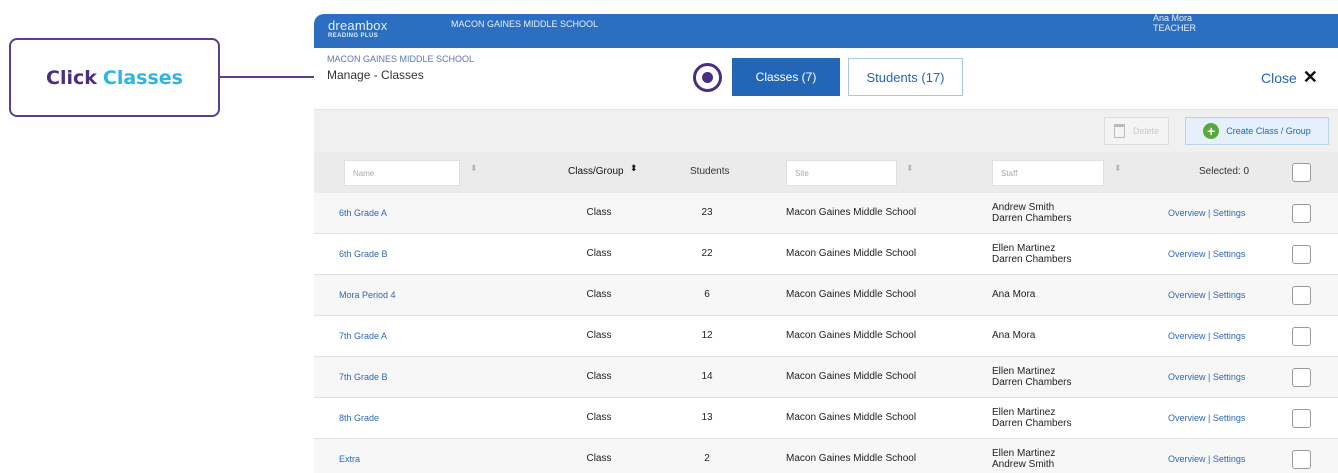 The height and width of the screenshot is (473, 1338). What do you see at coordinates (363, 336) in the screenshot?
I see `class-name-link: 7th Grade A` at bounding box center [363, 336].